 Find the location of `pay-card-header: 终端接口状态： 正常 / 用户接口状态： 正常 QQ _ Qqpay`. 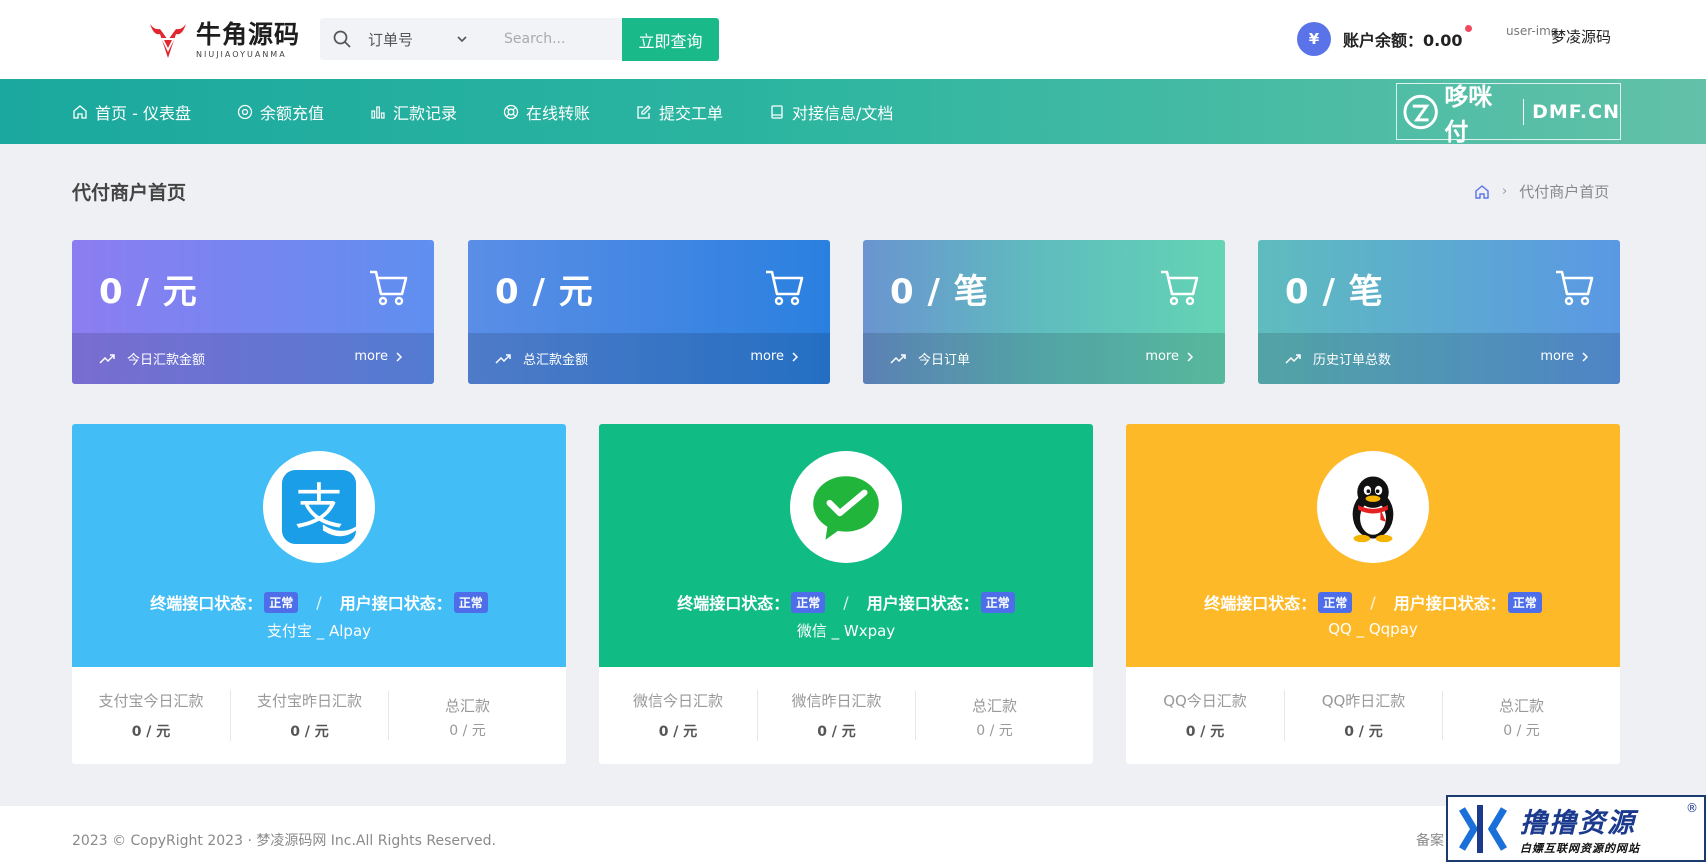

pay-card-header: 终端接口状态： 正常 / 用户接口状态： 正常 QQ _ Qqpay is located at coordinates (1373, 545).